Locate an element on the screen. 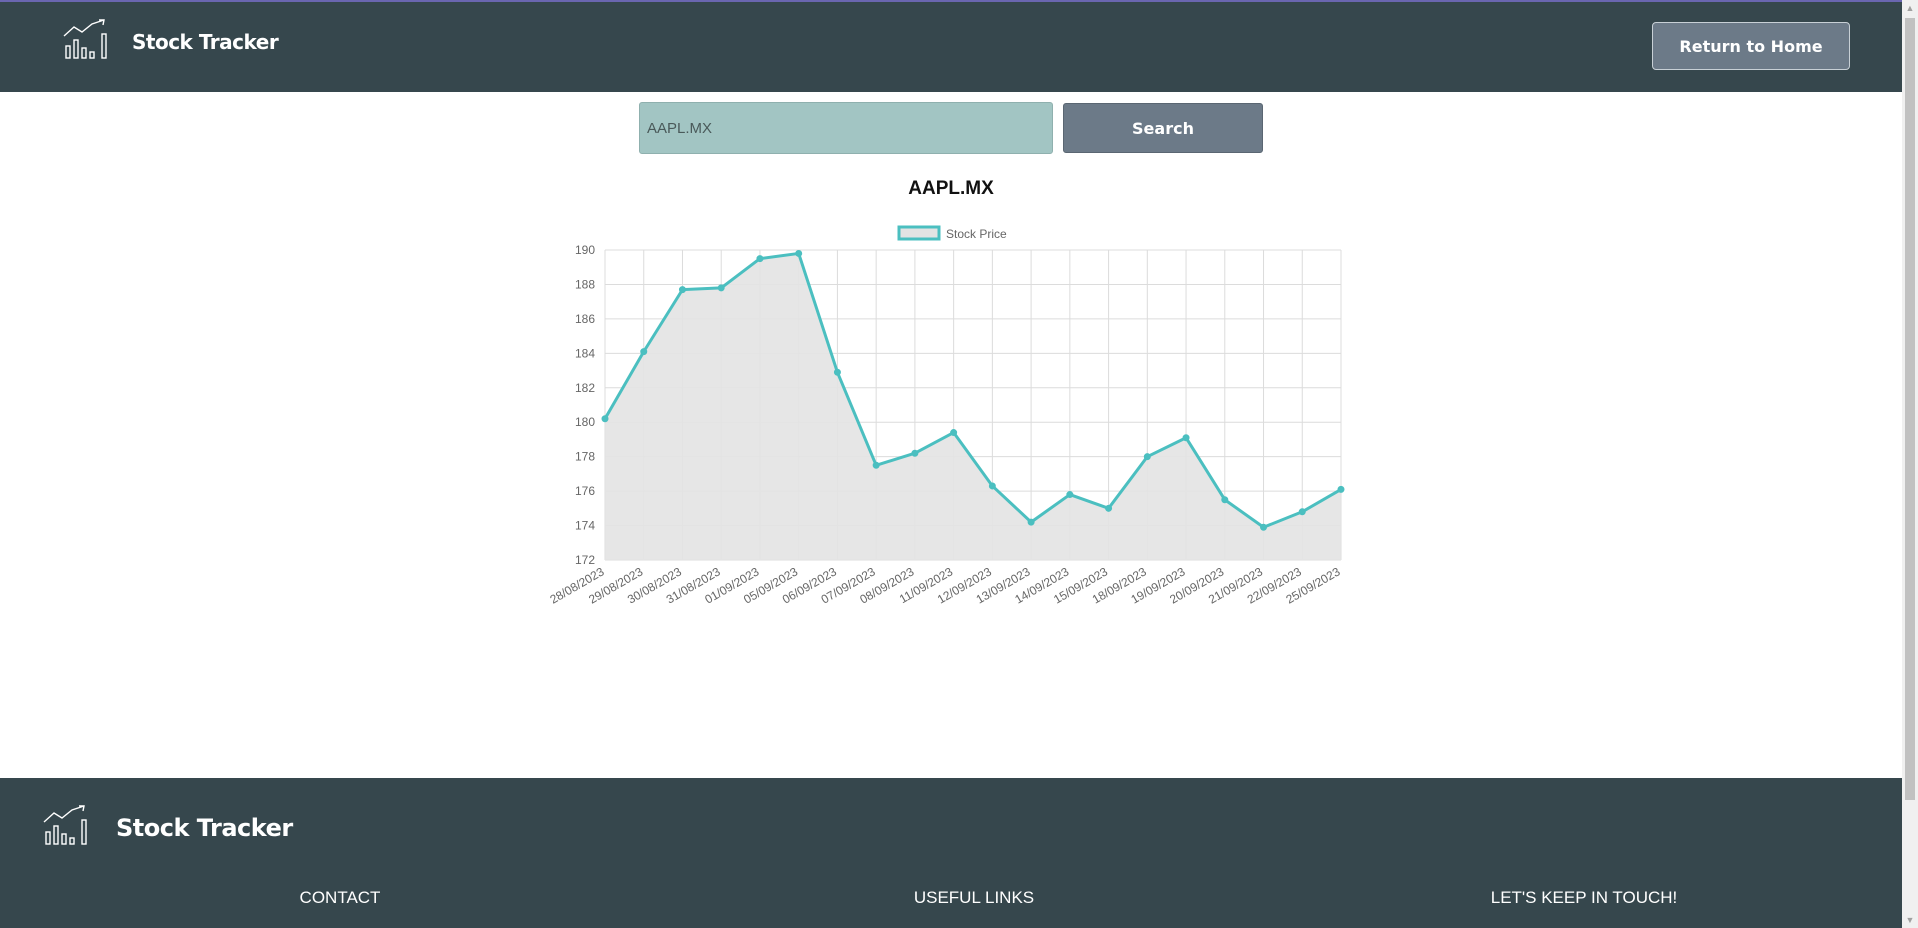 This screenshot has width=1918, height=928. y-tick-label: 186 is located at coordinates (585, 319).